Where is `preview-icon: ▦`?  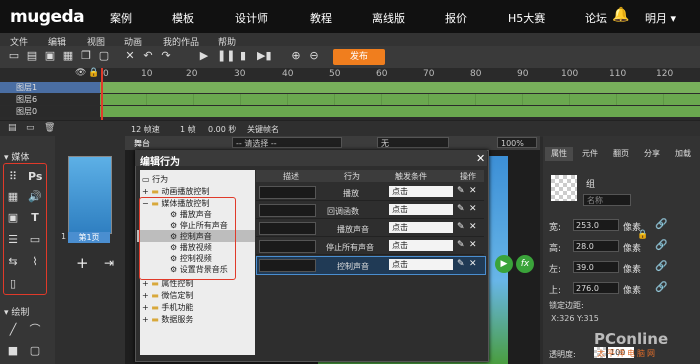 preview-icon: ▦ is located at coordinates (68, 56).